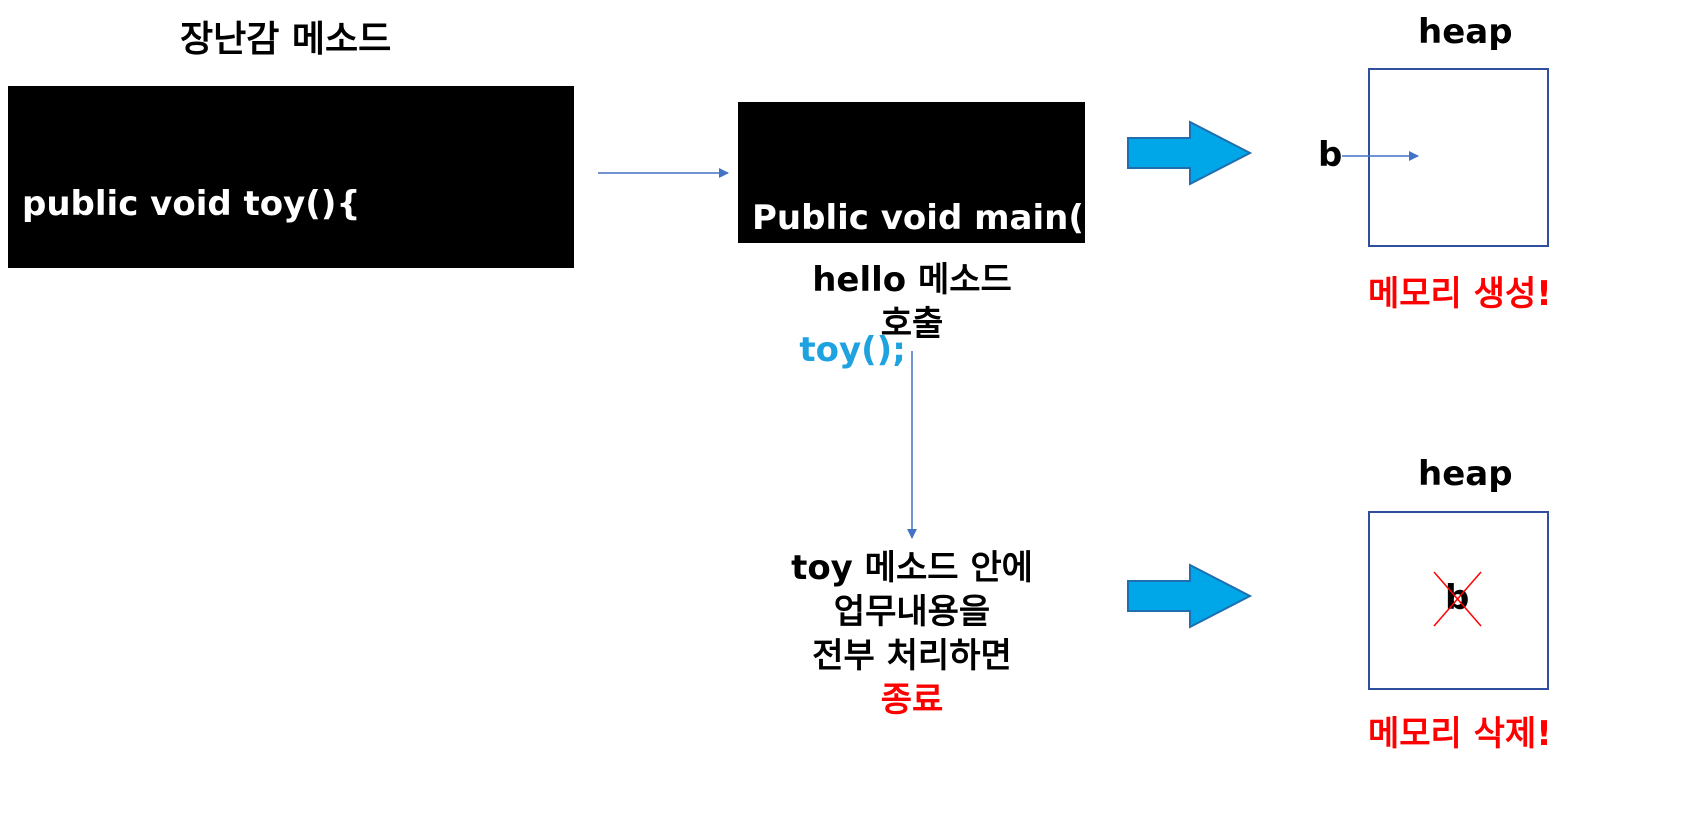 This screenshot has height=832, width=1689. I want to click on block-arrow-top, so click(1190, 153).